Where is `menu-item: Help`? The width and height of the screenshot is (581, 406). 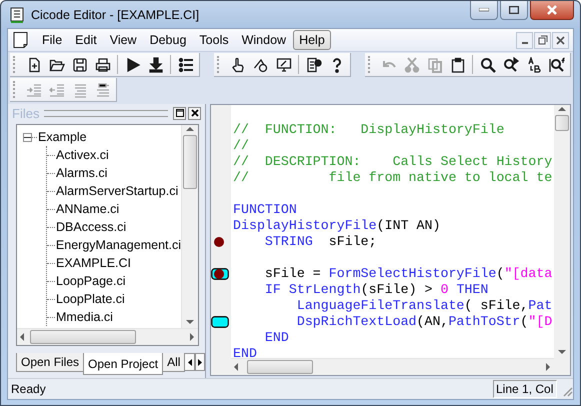 menu-item: Help is located at coordinates (312, 40).